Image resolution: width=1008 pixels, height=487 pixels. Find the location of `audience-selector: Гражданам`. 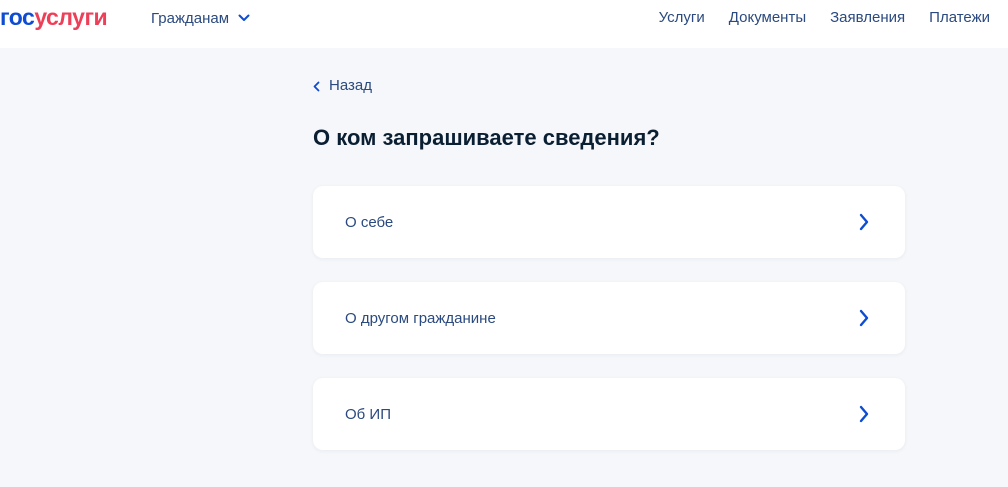

audience-selector: Гражданам is located at coordinates (200, 18).